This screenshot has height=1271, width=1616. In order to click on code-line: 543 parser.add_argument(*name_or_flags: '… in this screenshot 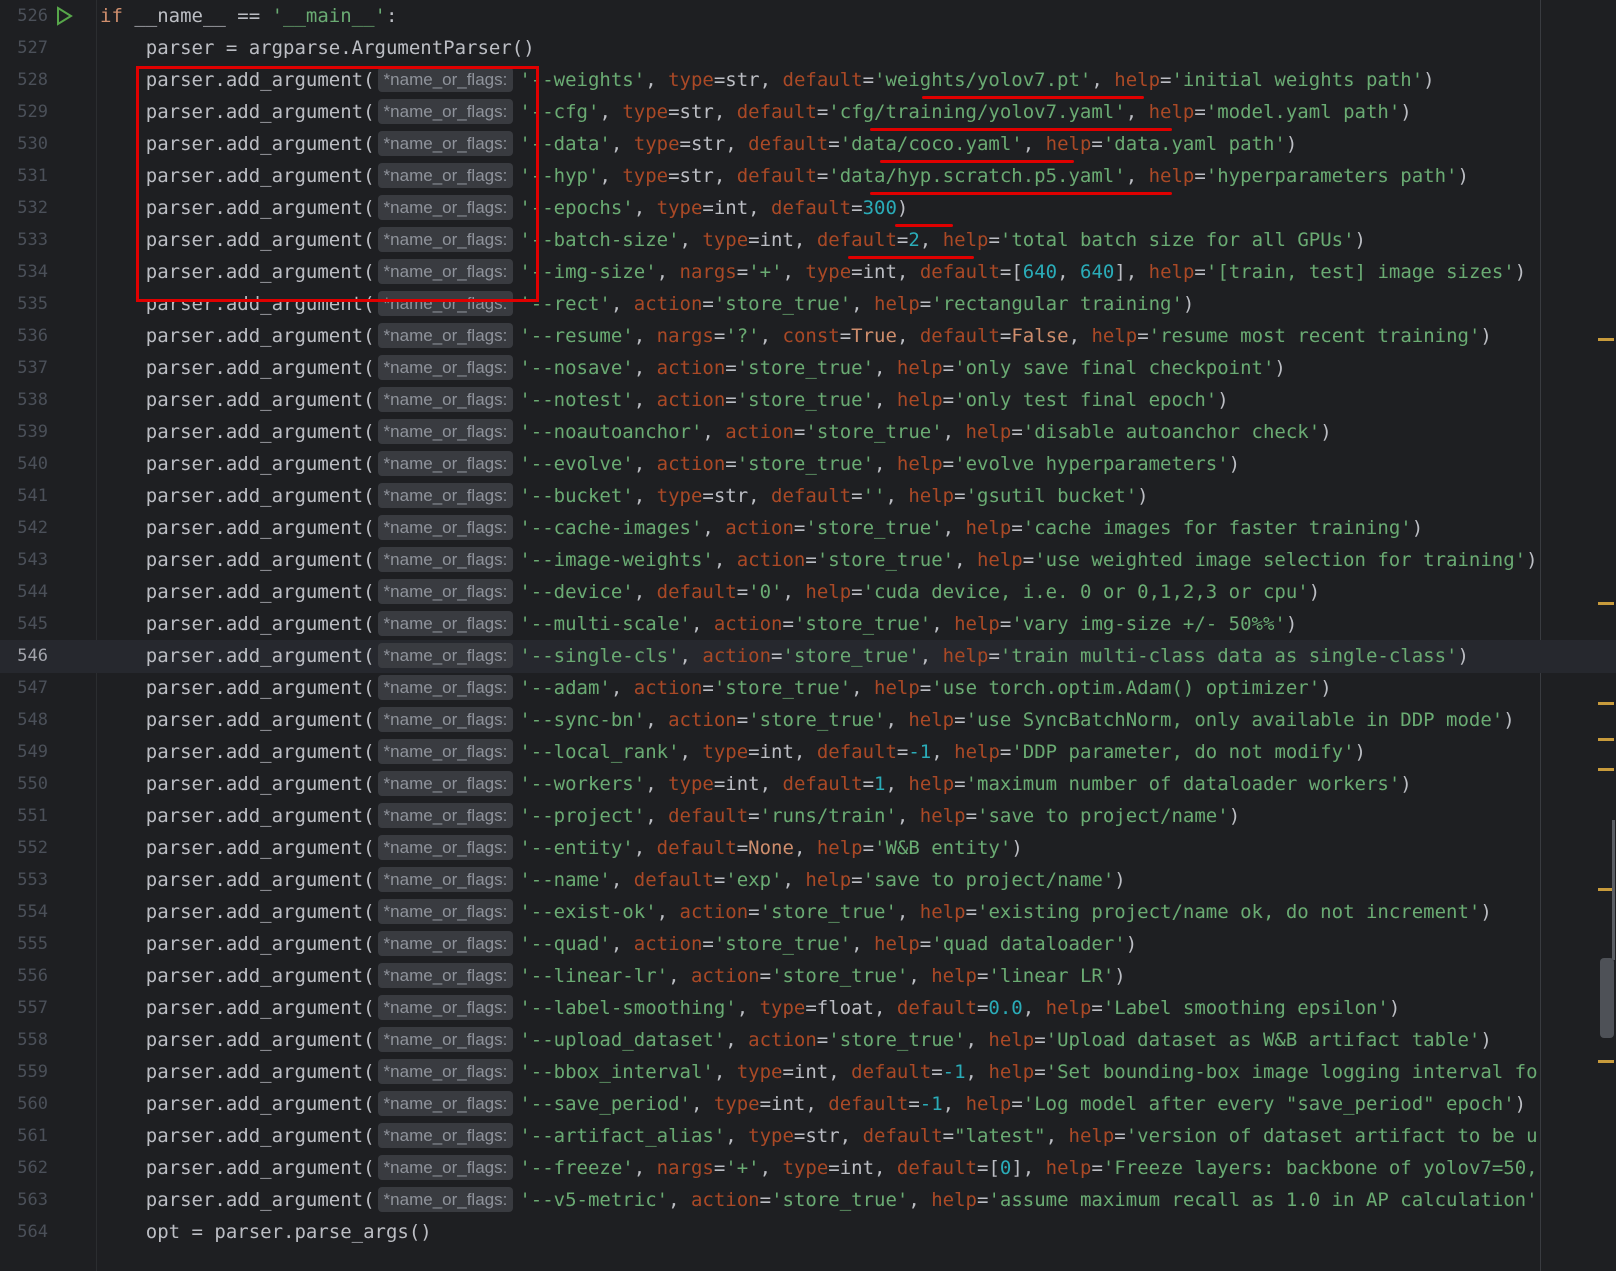, I will do `click(808, 560)`.